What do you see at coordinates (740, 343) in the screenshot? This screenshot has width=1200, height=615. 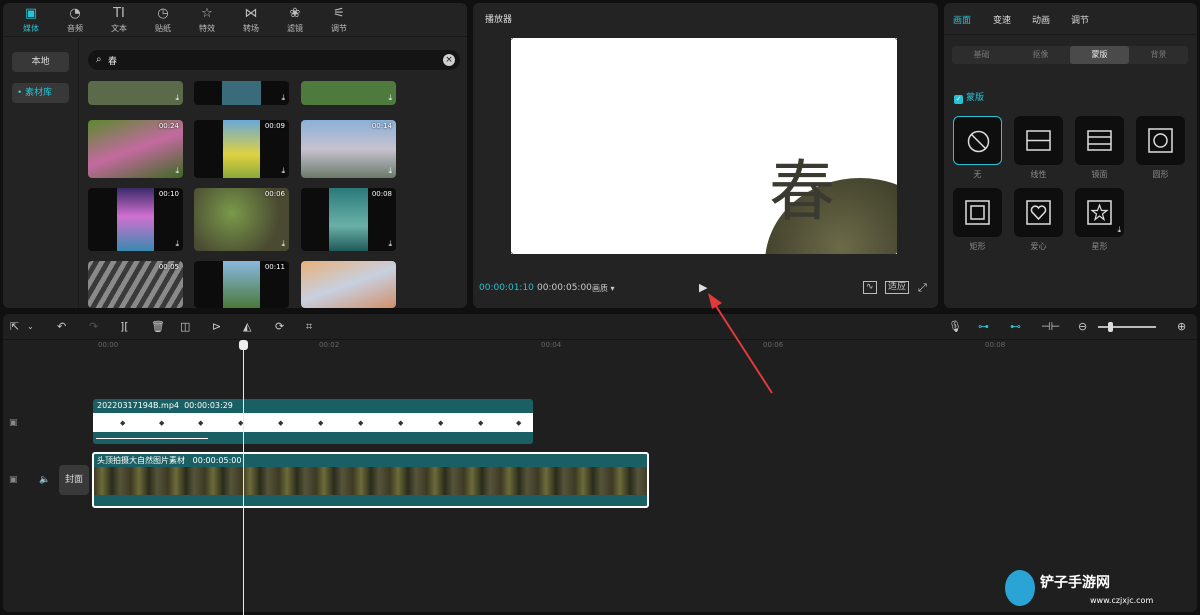 I see `annotation-arrow` at bounding box center [740, 343].